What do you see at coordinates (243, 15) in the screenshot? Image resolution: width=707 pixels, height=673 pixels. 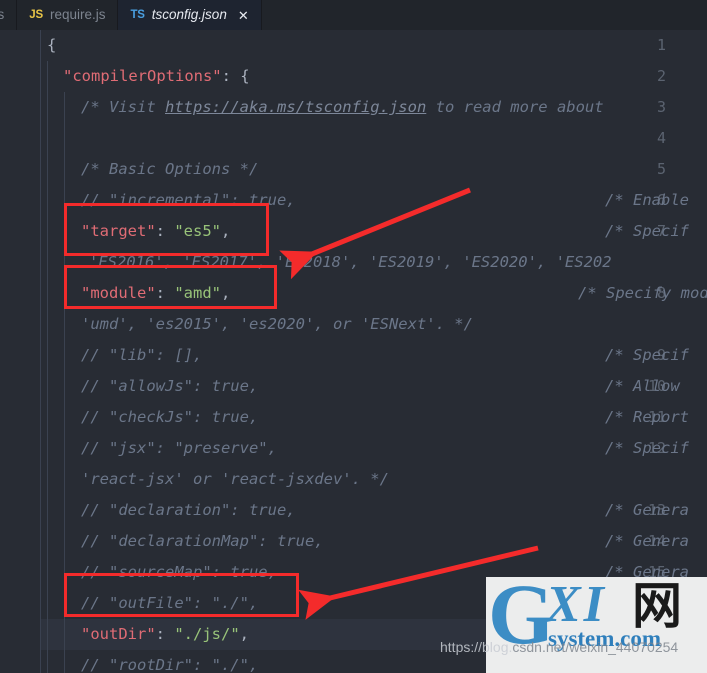 I see `close-icon: ✕` at bounding box center [243, 15].